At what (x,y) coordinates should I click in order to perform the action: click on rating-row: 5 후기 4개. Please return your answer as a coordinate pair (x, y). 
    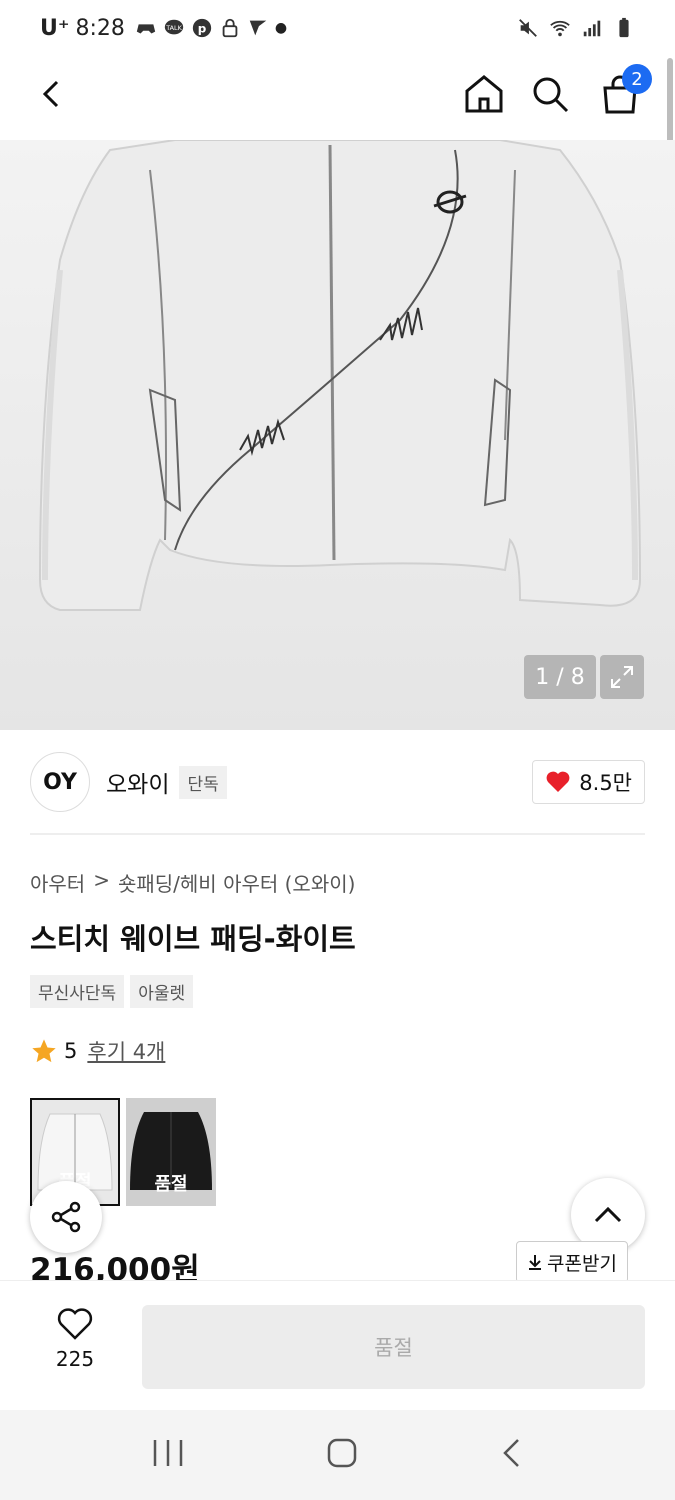
    Looking at the image, I should click on (97, 1051).